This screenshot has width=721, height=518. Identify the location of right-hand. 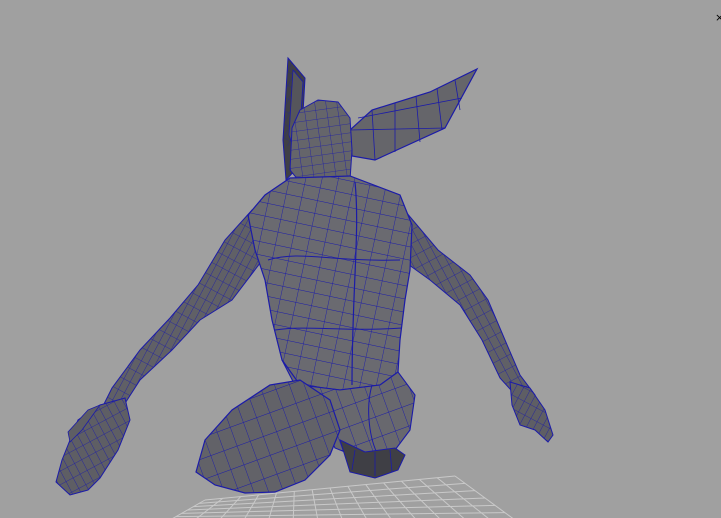
(531, 412).